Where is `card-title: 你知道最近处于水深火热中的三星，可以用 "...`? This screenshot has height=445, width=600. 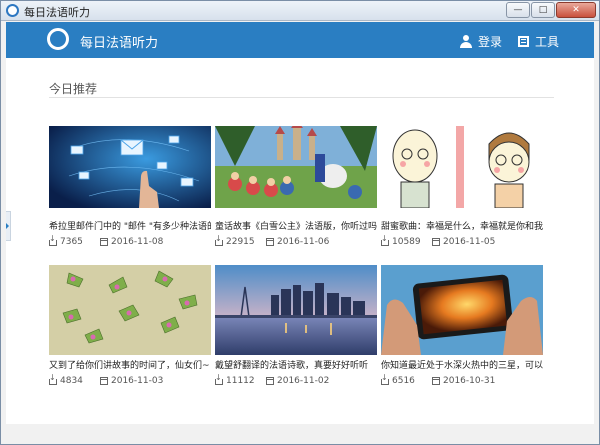 card-title: 你知道最近处于水深火热中的三星，可以用 "... is located at coordinates (462, 364).